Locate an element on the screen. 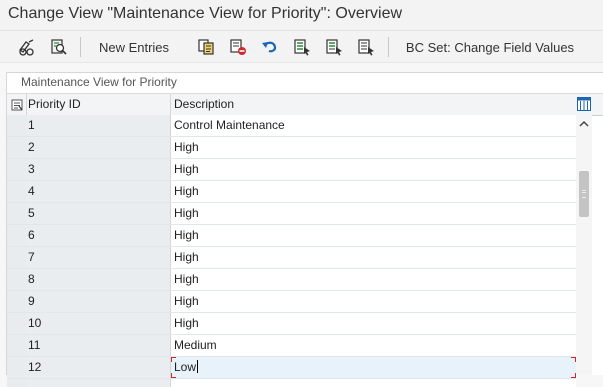 This screenshot has width=603, height=387. select-all-button is located at coordinates (302, 47).